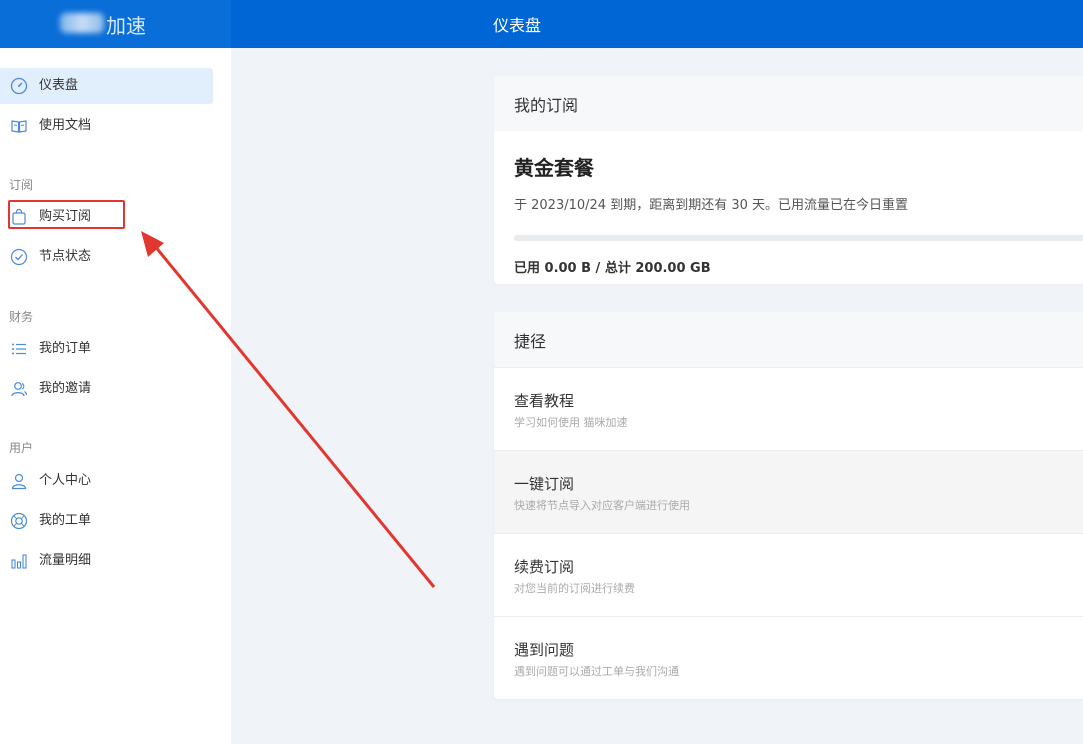  I want to click on sidebar-item-tickets: 我的工单, so click(106, 521).